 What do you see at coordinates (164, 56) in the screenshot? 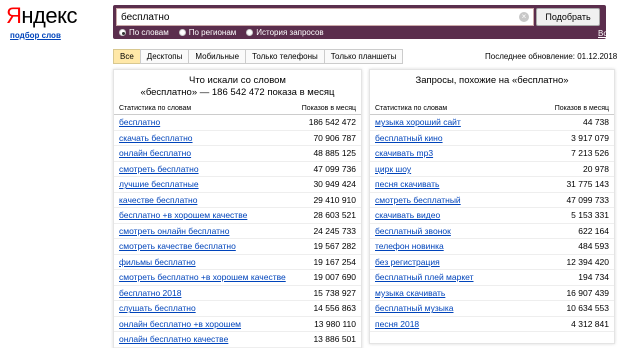
I see `tab-desktops: Десктопы` at bounding box center [164, 56].